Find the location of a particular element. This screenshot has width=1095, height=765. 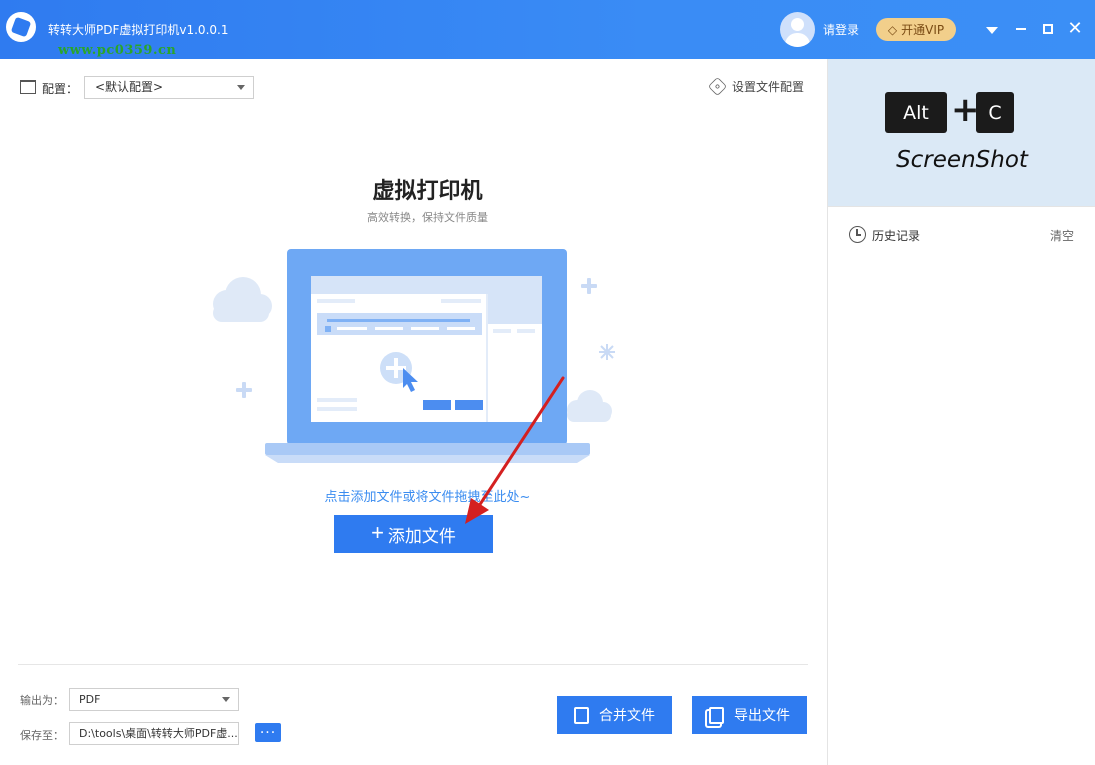

config-select: <默认配置> is located at coordinates (169, 87).